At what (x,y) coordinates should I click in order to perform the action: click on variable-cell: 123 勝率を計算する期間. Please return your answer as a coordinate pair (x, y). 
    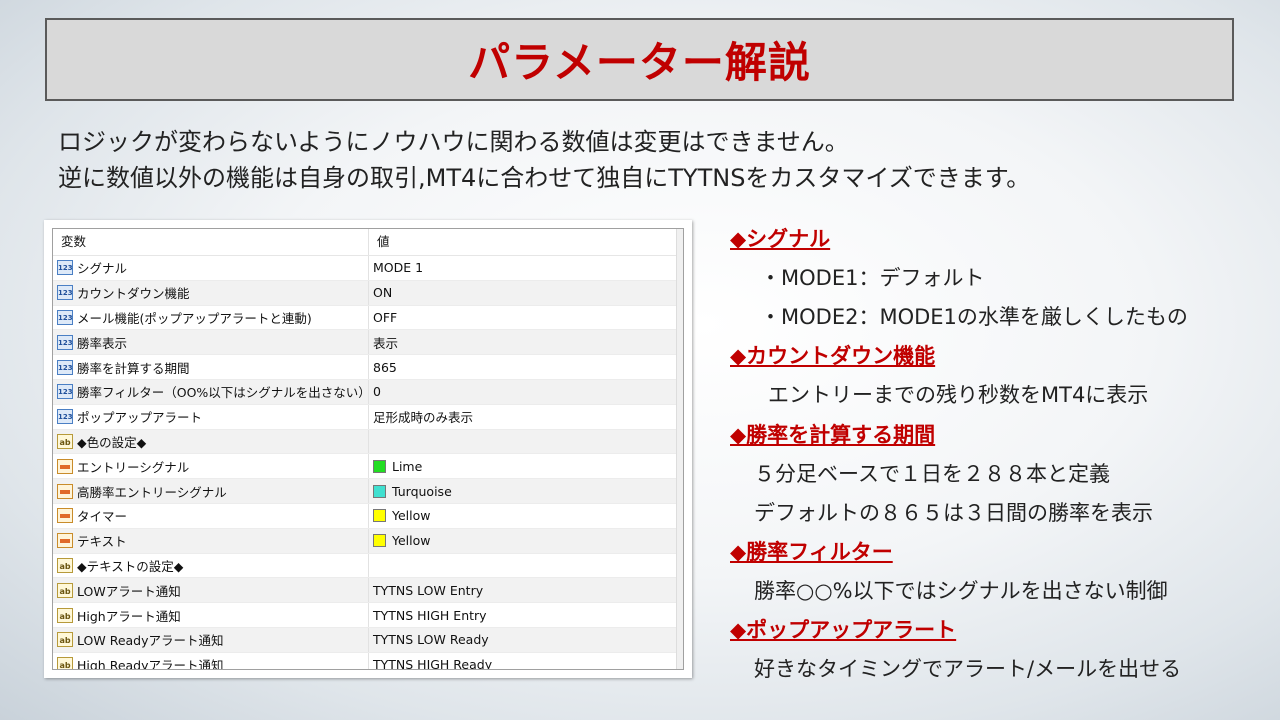
    Looking at the image, I should click on (211, 367).